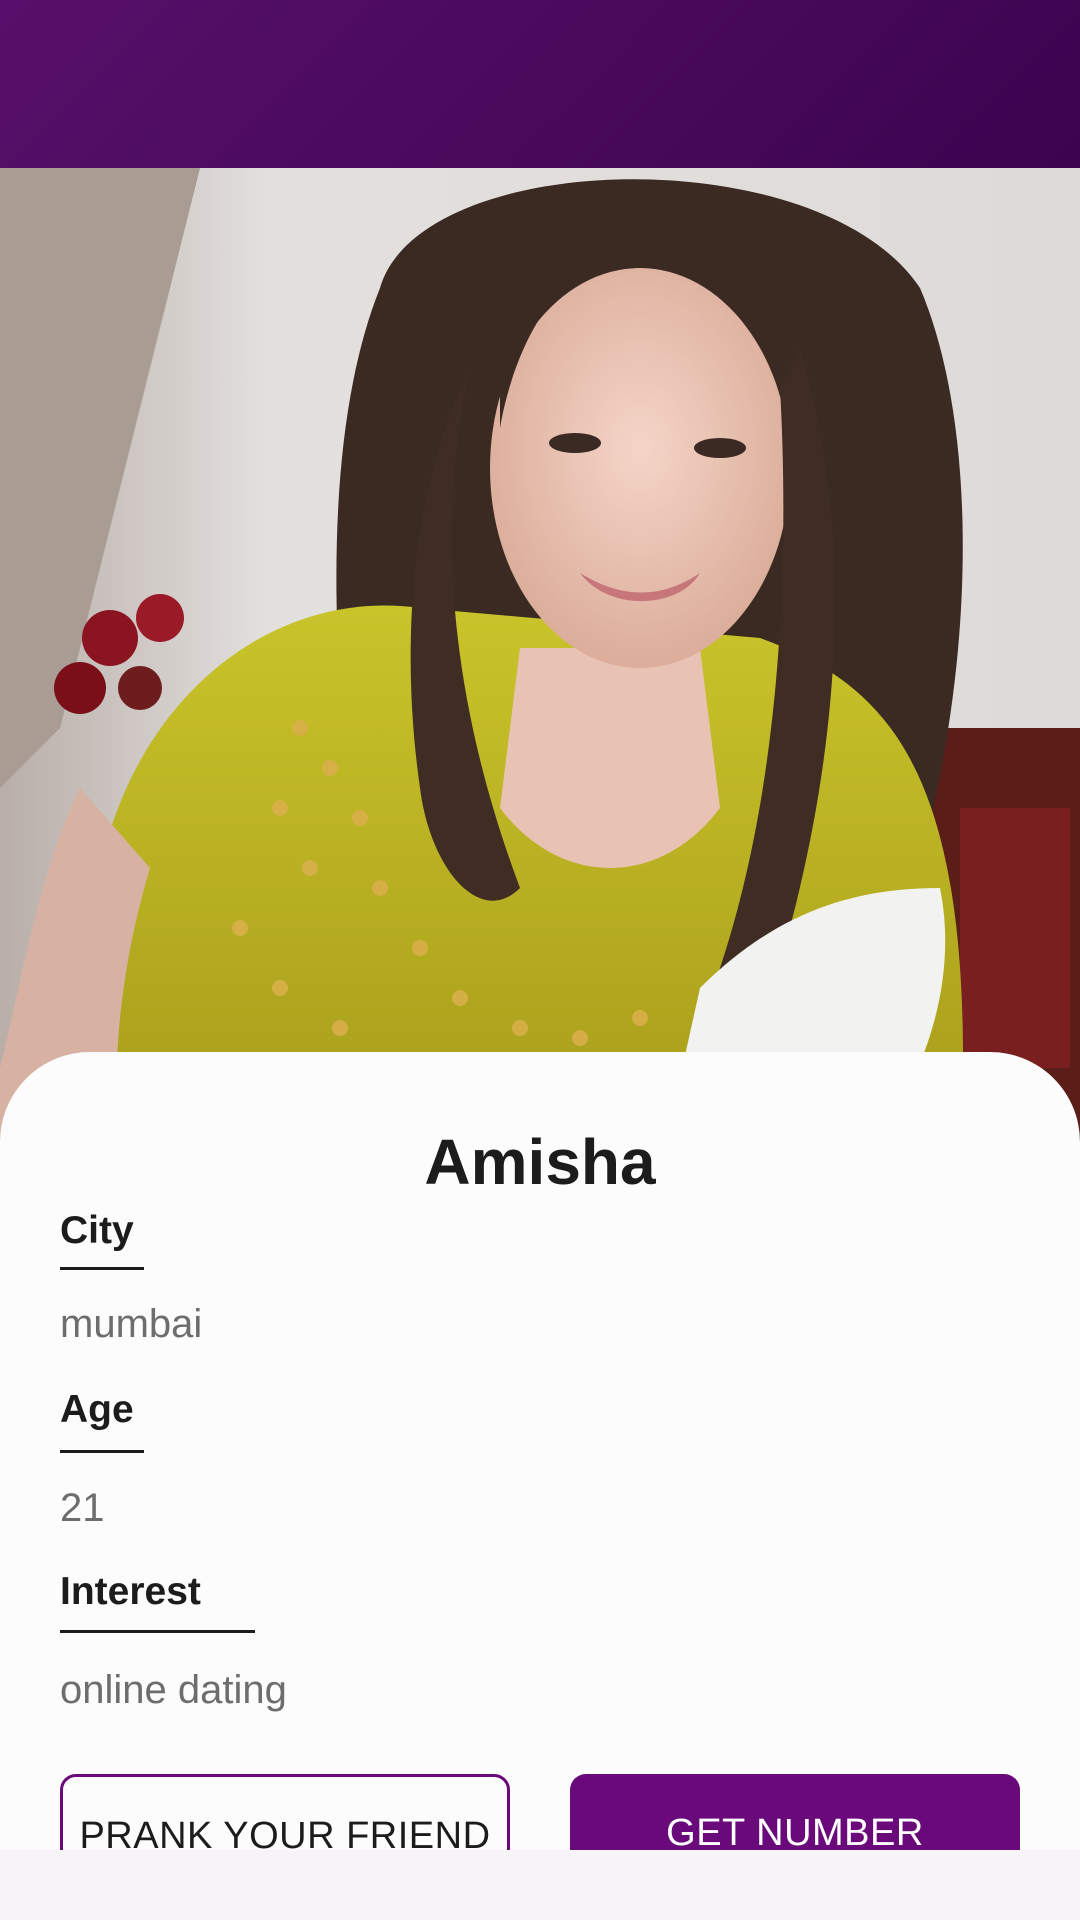  I want to click on prank-your-friend-button: PRANK YOUR FRIEND, so click(285, 1812).